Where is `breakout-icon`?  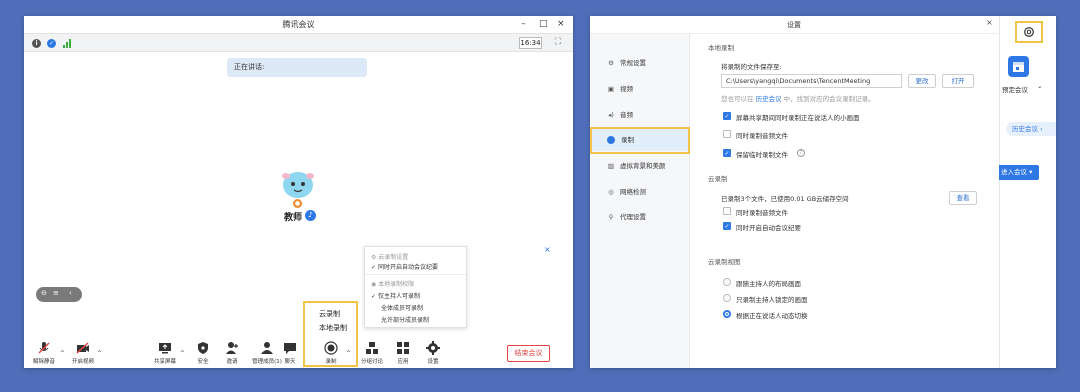
breakout-icon is located at coordinates (372, 348).